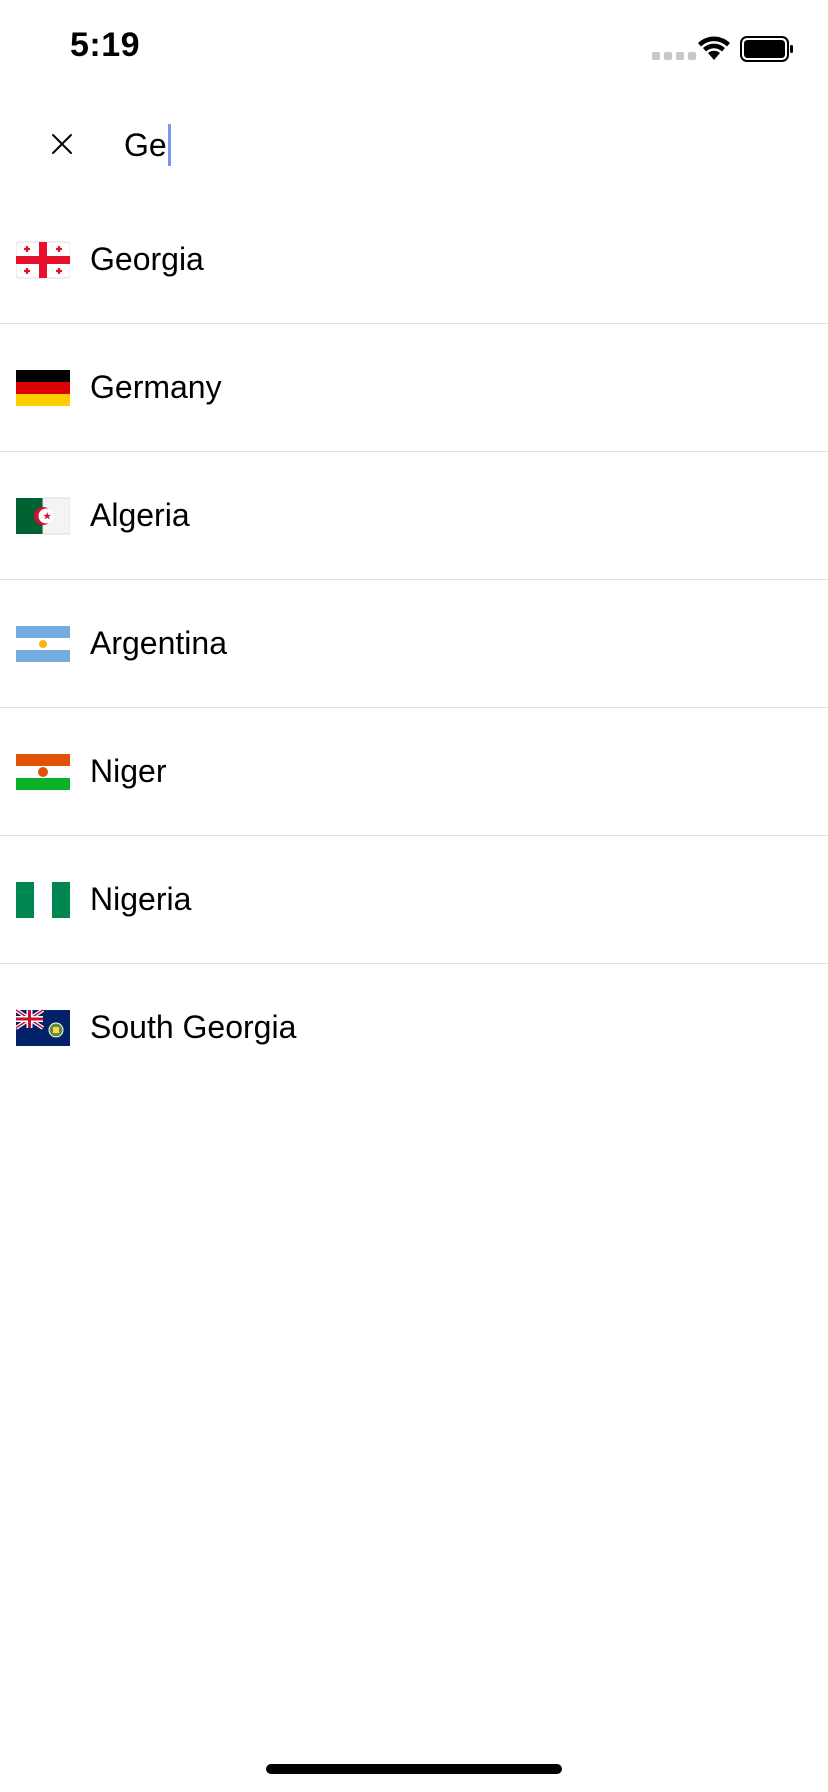  What do you see at coordinates (414, 260) in the screenshot?
I see `country-item-georgia: Georgia` at bounding box center [414, 260].